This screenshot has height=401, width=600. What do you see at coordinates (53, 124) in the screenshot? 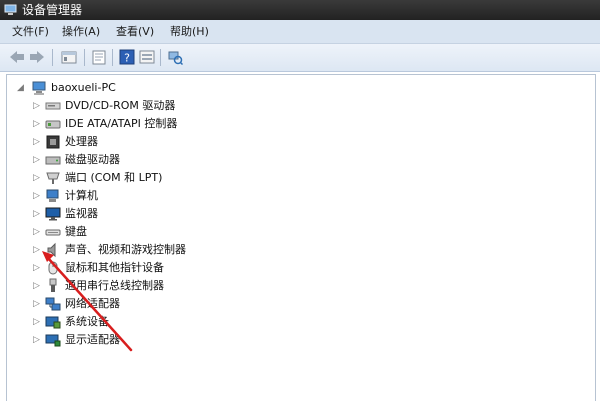
I see `ide-controller-icon` at bounding box center [53, 124].